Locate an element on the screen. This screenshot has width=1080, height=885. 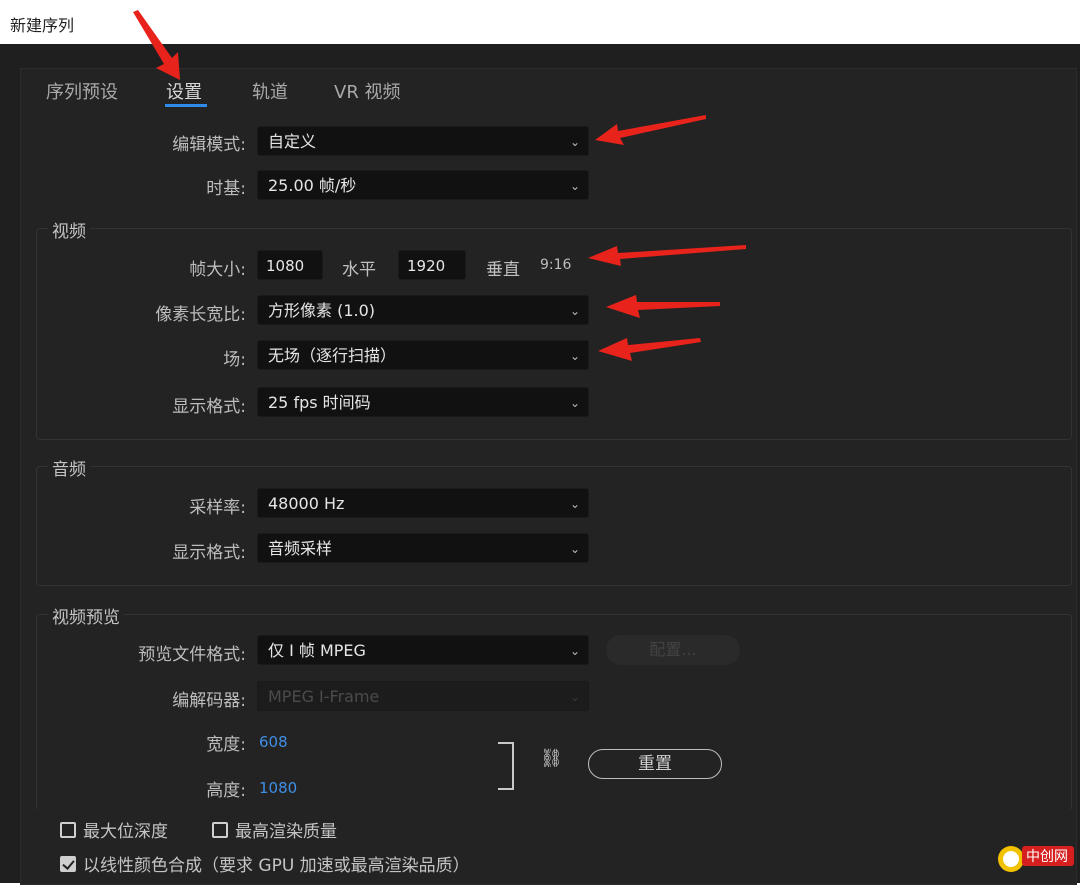
arrow-to-frame-size is located at coordinates (667, 255).